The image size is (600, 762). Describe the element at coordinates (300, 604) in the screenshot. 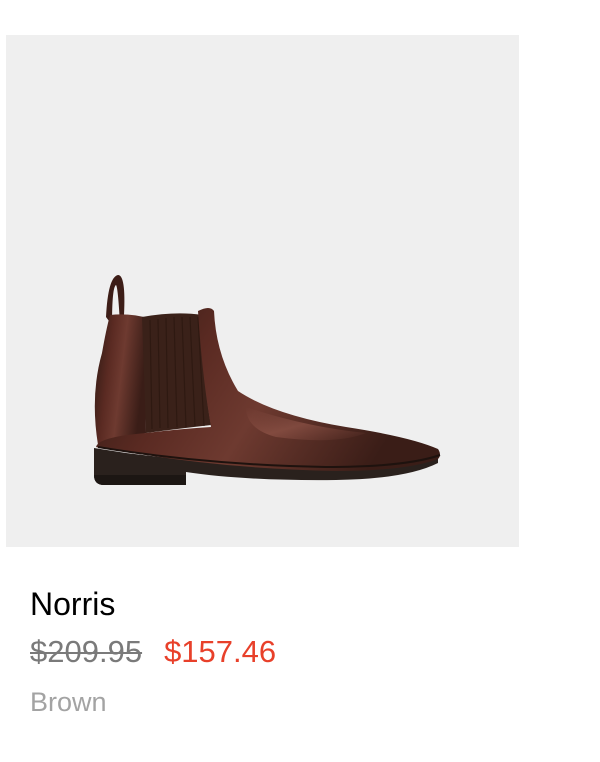

I see `product-name: Norris` at that location.